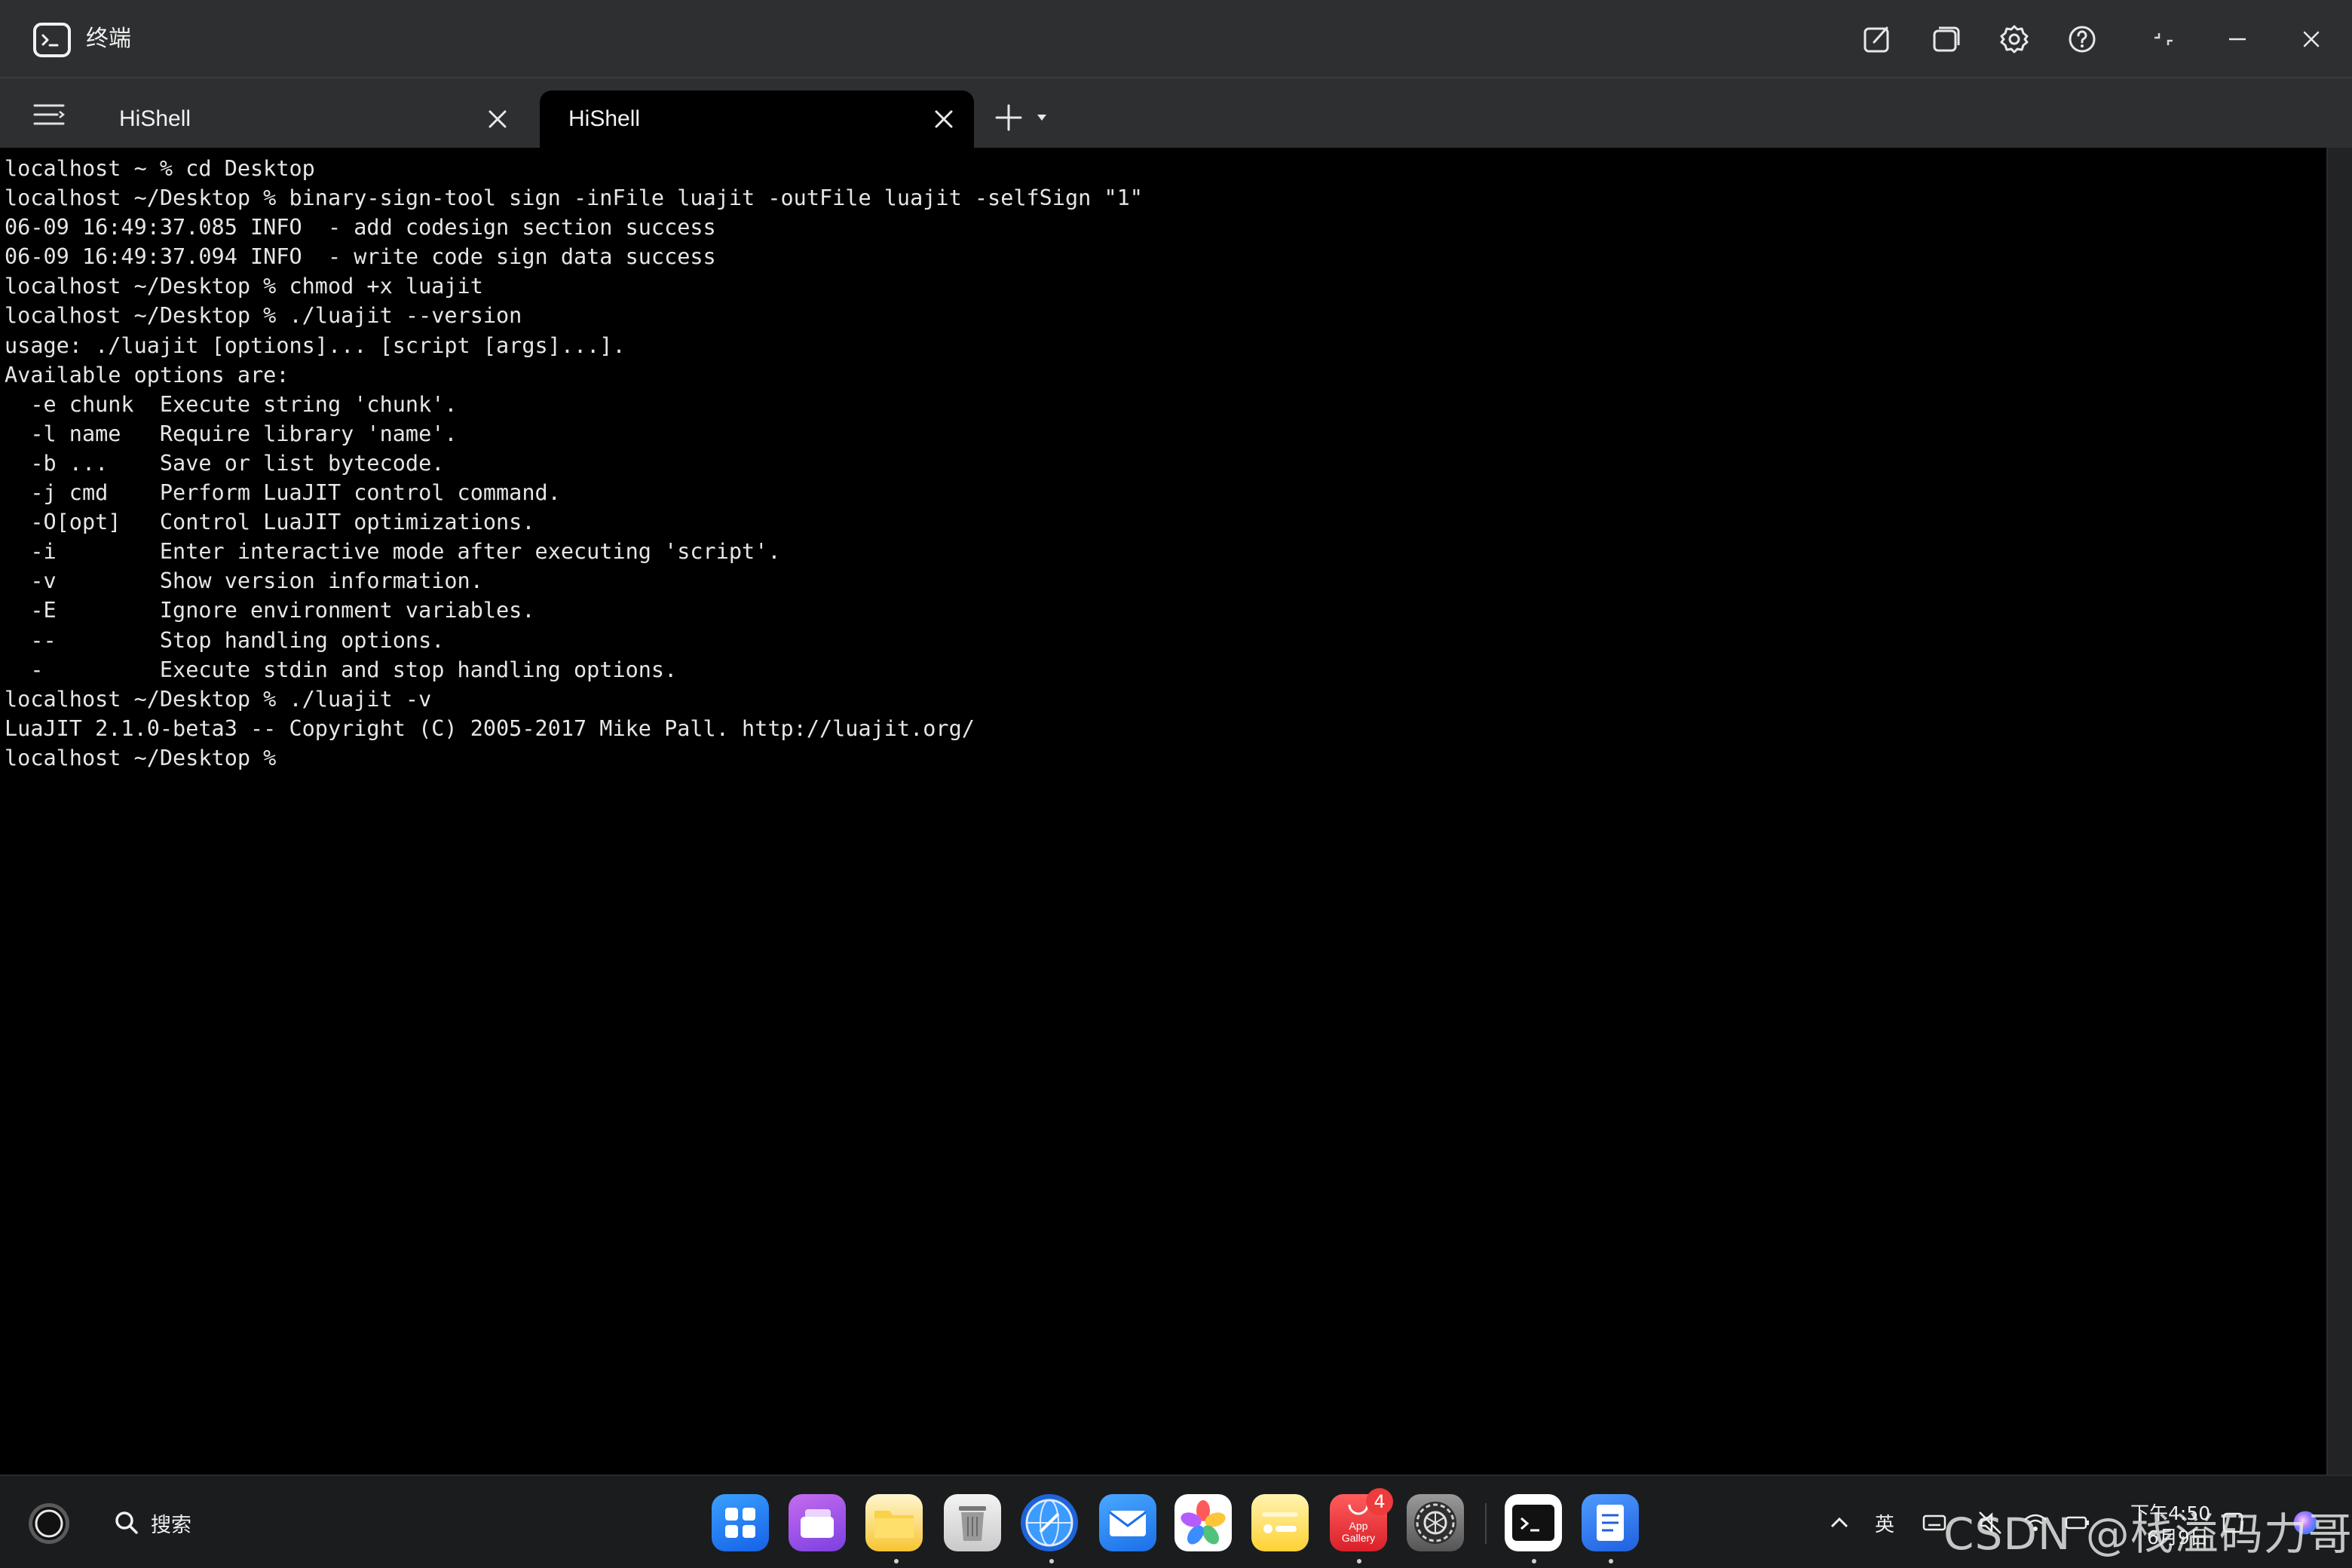 The height and width of the screenshot is (1568, 2352). I want to click on terminal-line: localhost ~/Desktop % ./luajit --version, so click(263, 316).